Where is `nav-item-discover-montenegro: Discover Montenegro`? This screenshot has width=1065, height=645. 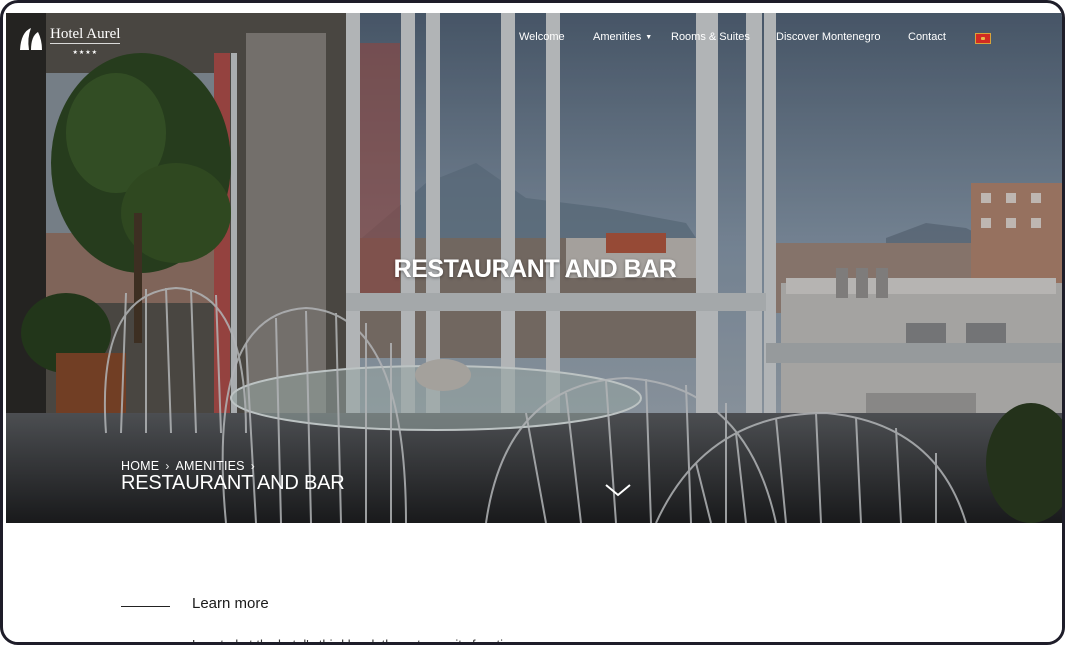 nav-item-discover-montenegro: Discover Montenegro is located at coordinates (828, 37).